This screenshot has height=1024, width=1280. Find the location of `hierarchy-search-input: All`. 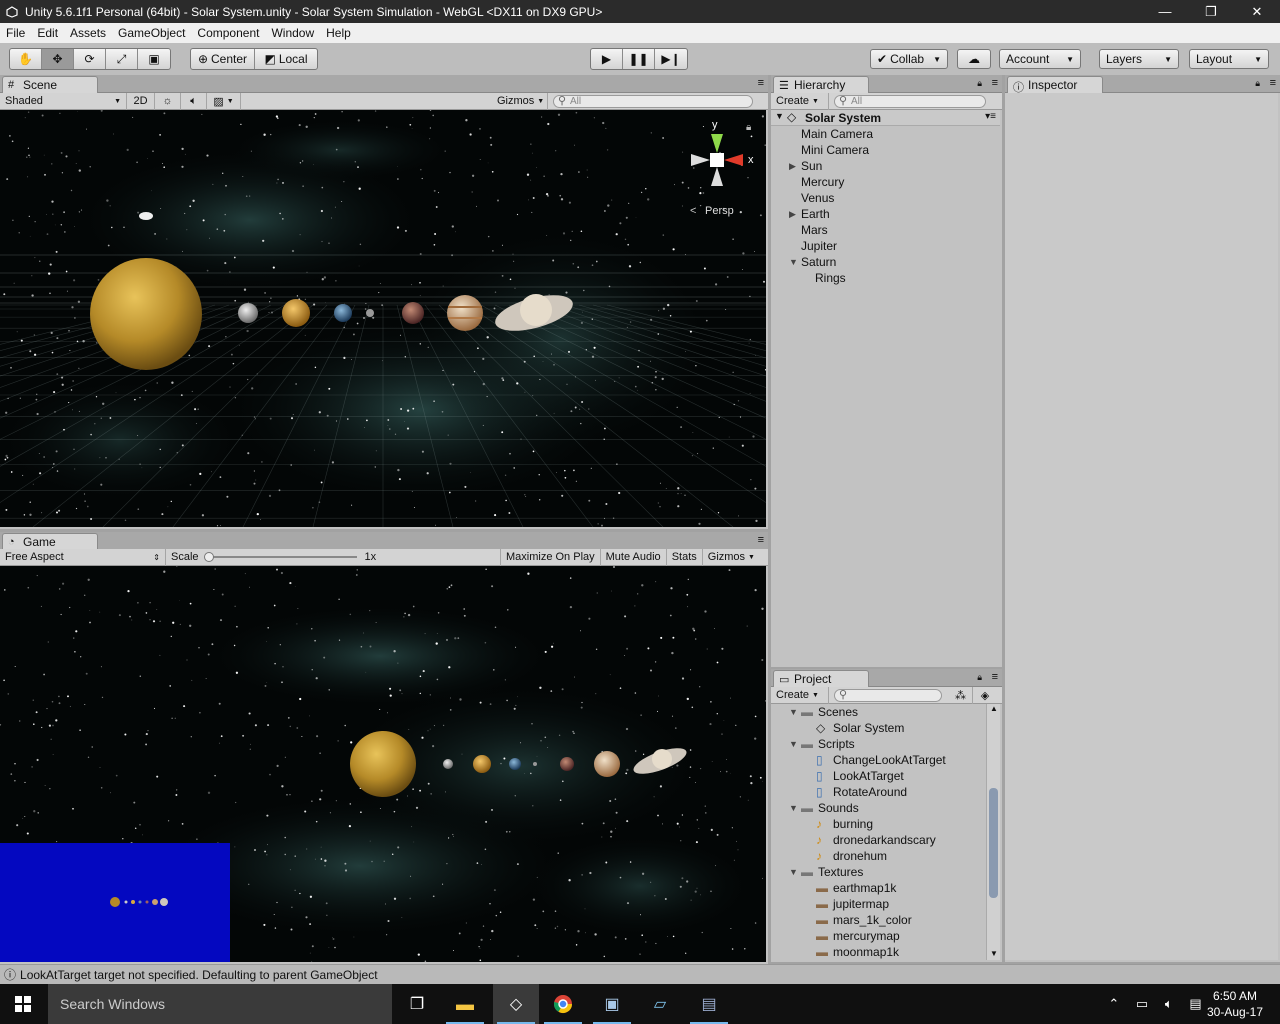

hierarchy-search-input: All is located at coordinates (910, 101).